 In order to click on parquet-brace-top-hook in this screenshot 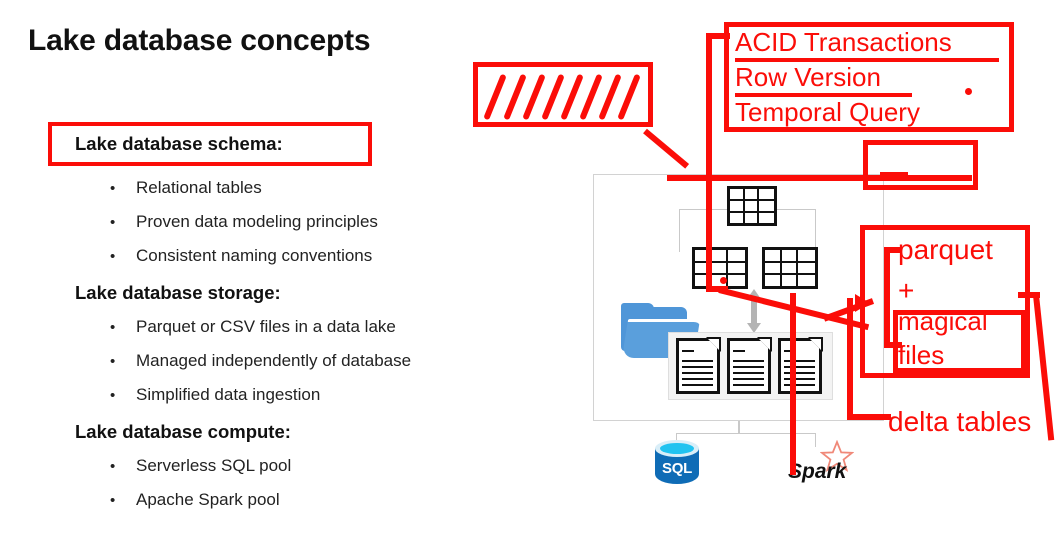, I will do `click(893, 250)`.